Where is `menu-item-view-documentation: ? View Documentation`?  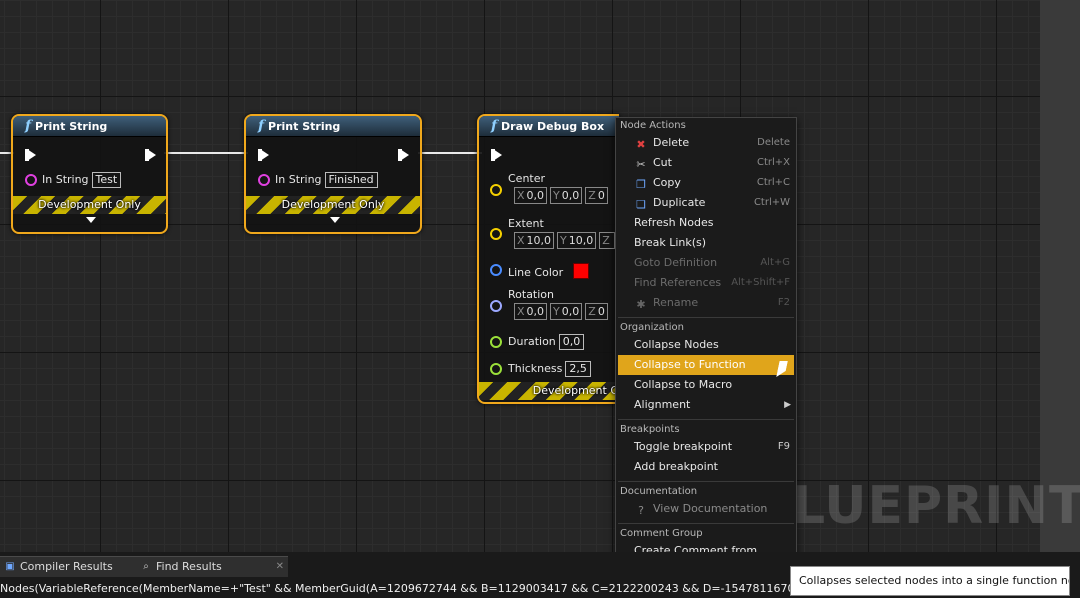 menu-item-view-documentation: ? View Documentation is located at coordinates (706, 509).